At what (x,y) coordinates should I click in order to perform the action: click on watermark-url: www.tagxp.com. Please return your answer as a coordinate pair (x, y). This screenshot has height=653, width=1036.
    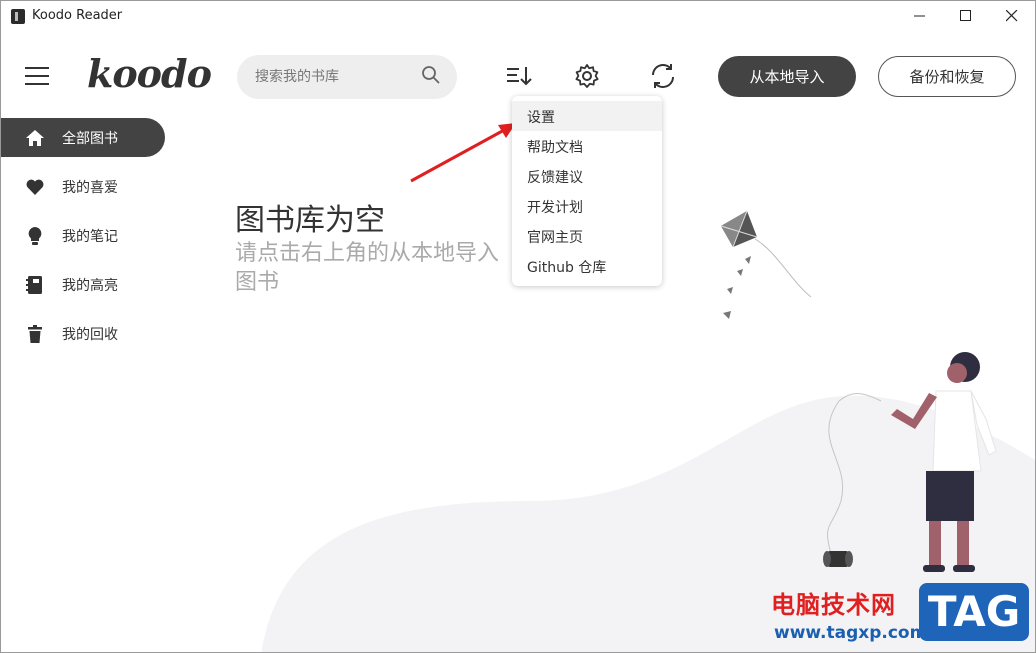
    Looking at the image, I should click on (851, 633).